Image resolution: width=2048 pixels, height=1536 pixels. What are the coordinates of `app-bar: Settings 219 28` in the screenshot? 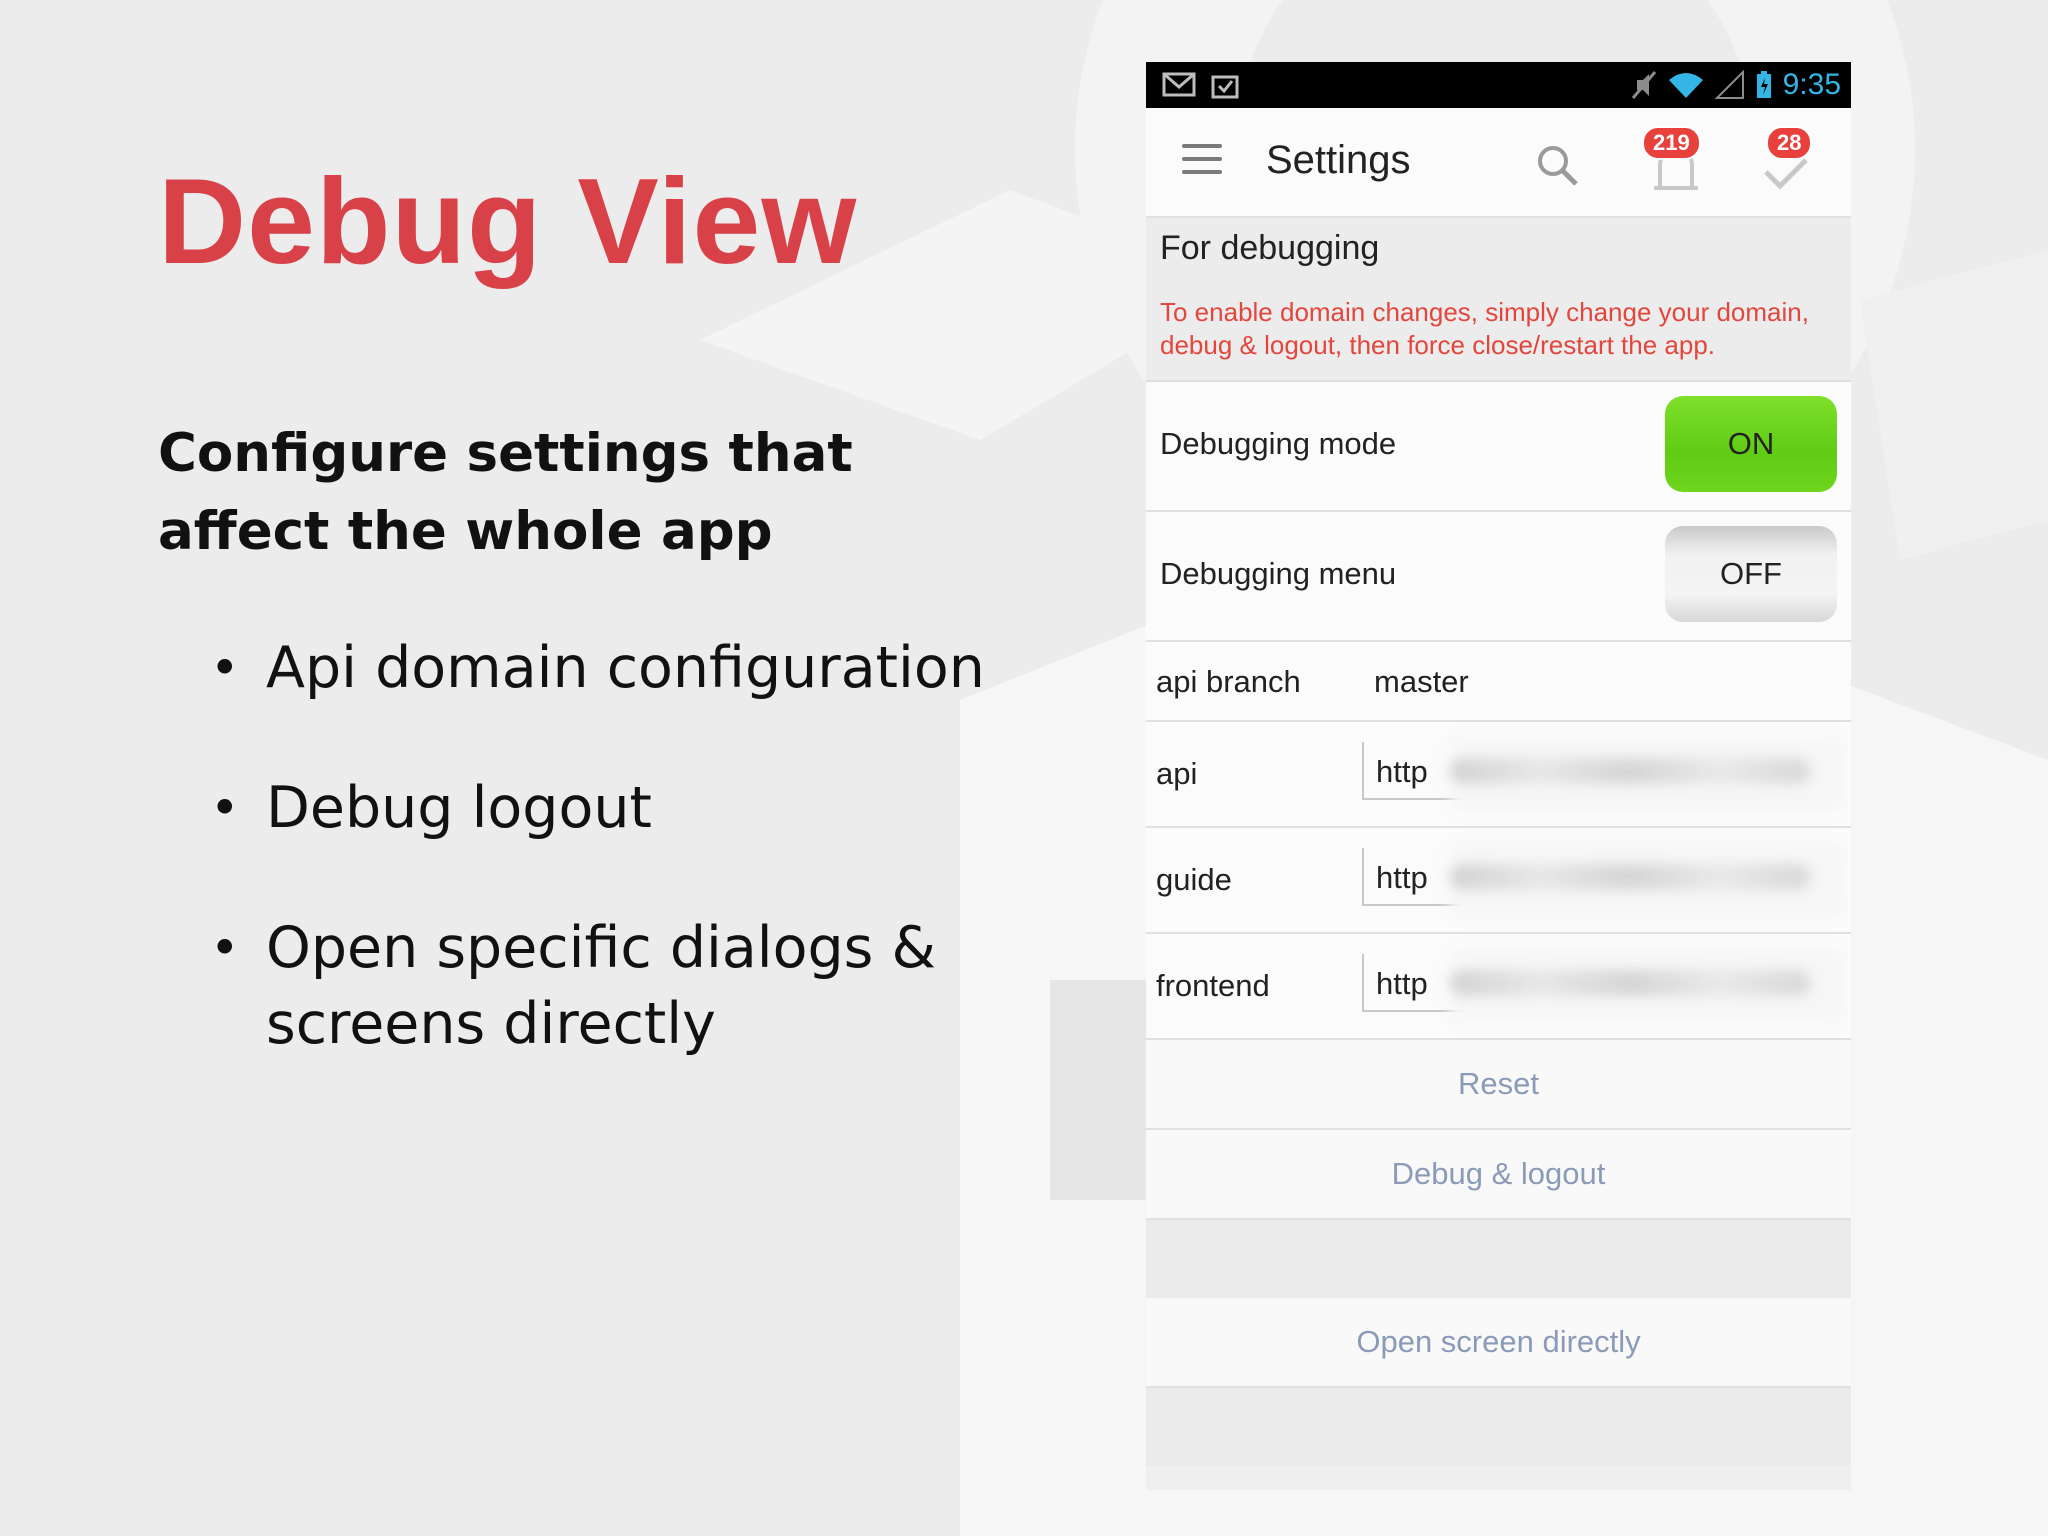 It's located at (1498, 163).